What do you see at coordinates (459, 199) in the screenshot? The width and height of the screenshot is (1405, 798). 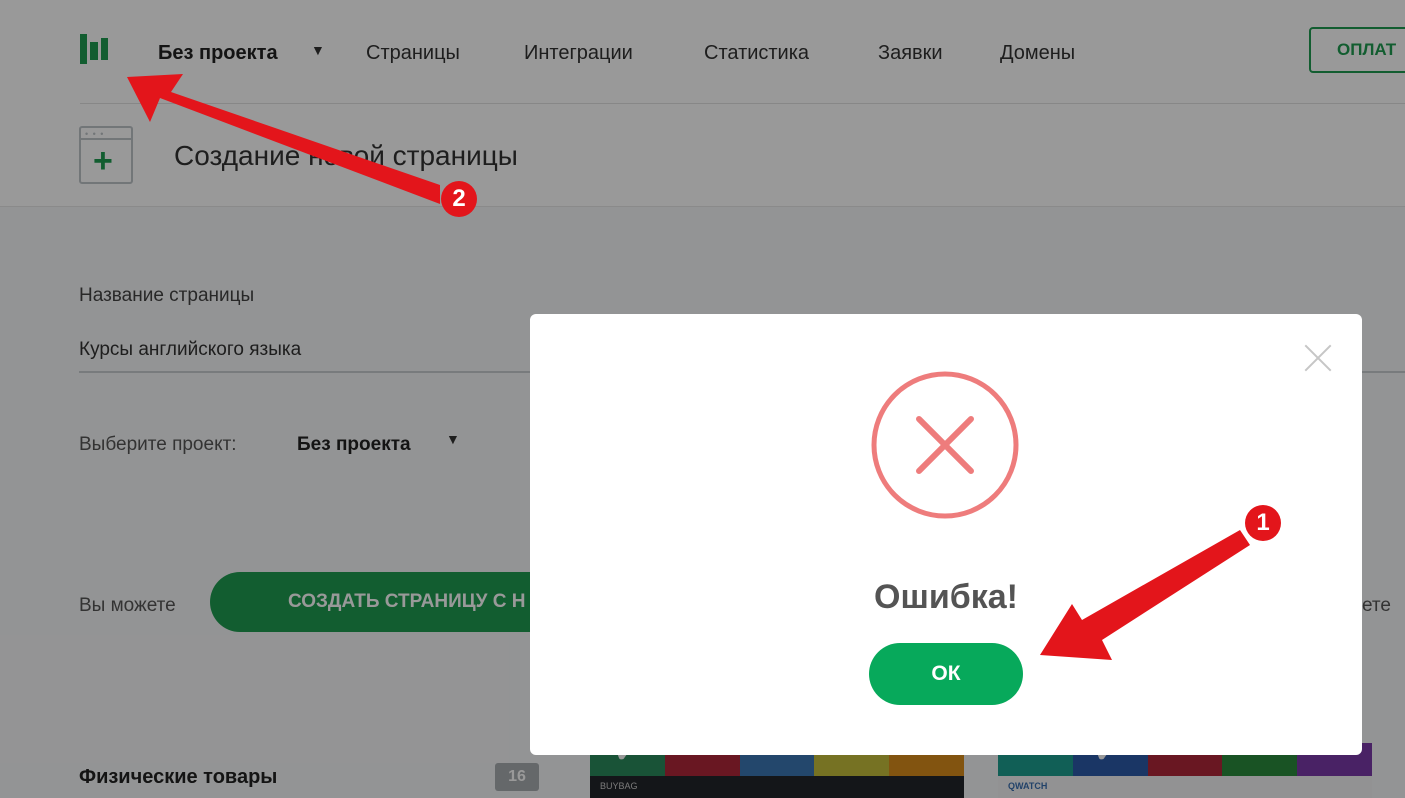 I see `annotation-badge-2: 2` at bounding box center [459, 199].